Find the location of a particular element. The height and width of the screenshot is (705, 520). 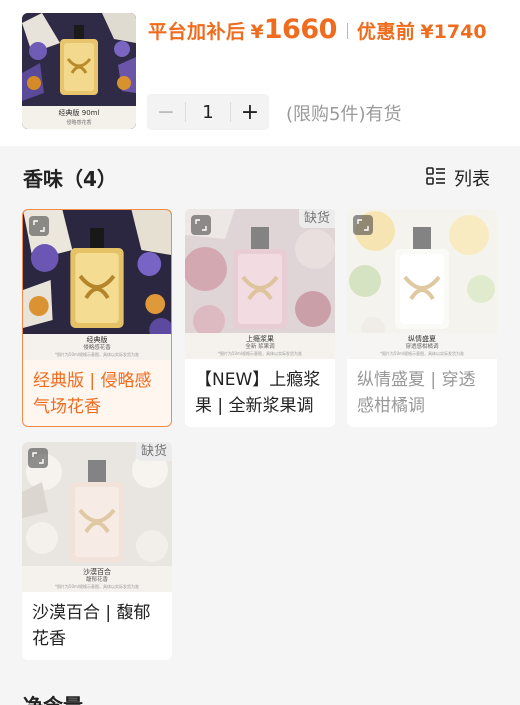

variant-tag-line1: 上瘾浆果 is located at coordinates (260, 339).